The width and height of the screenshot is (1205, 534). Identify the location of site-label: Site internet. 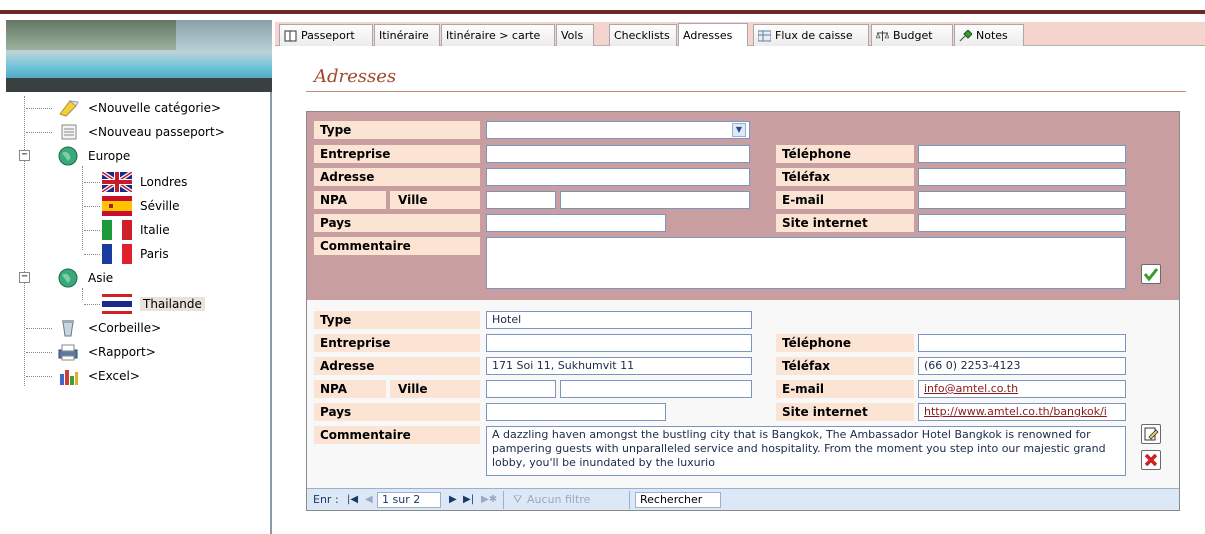
(845, 412).